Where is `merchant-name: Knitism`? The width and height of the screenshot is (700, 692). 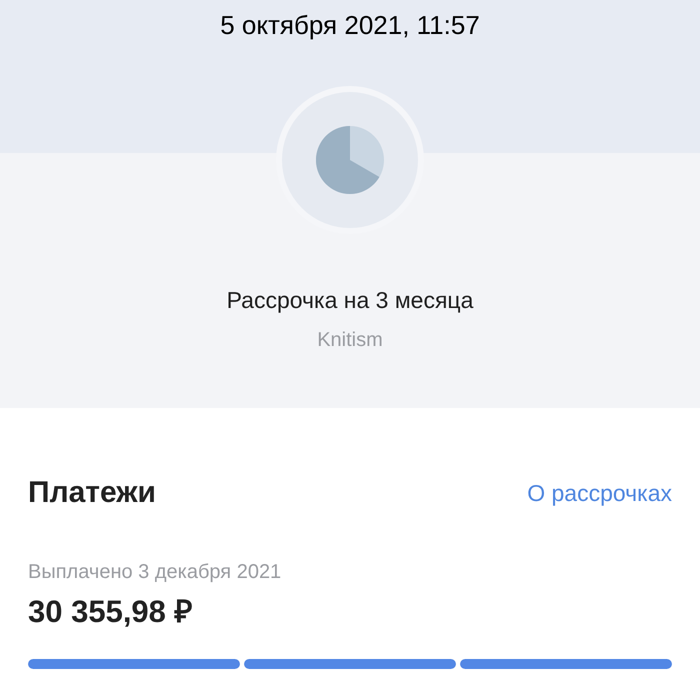 merchant-name: Knitism is located at coordinates (350, 340).